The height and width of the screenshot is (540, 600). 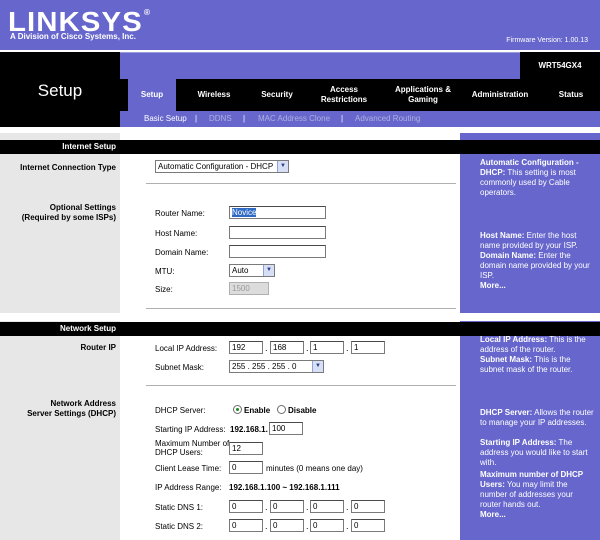 I want to click on dhcp-enable-radio, so click(x=237, y=409).